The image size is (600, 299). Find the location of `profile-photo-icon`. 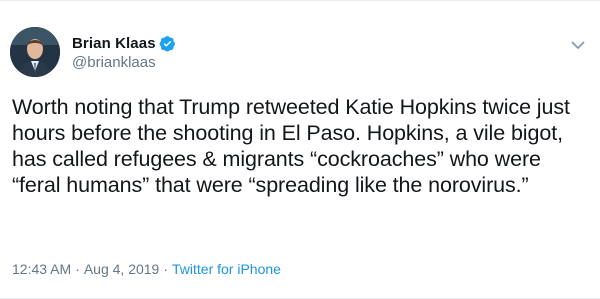

profile-photo-icon is located at coordinates (35, 52).